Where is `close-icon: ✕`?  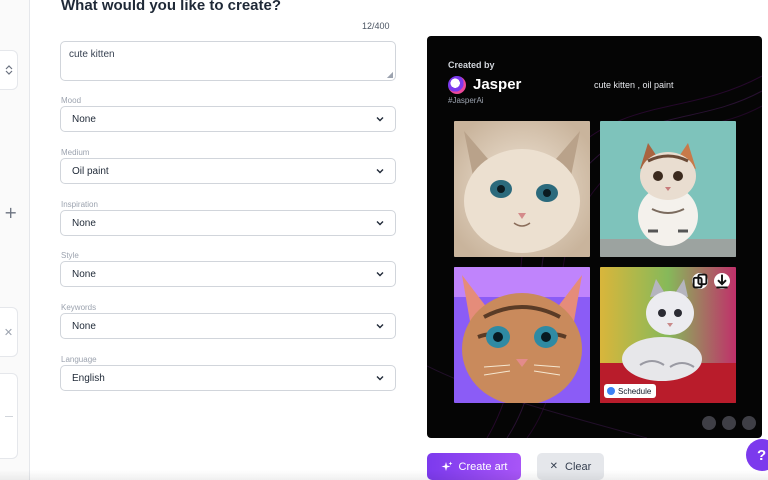
close-icon: ✕ is located at coordinates (8, 332).